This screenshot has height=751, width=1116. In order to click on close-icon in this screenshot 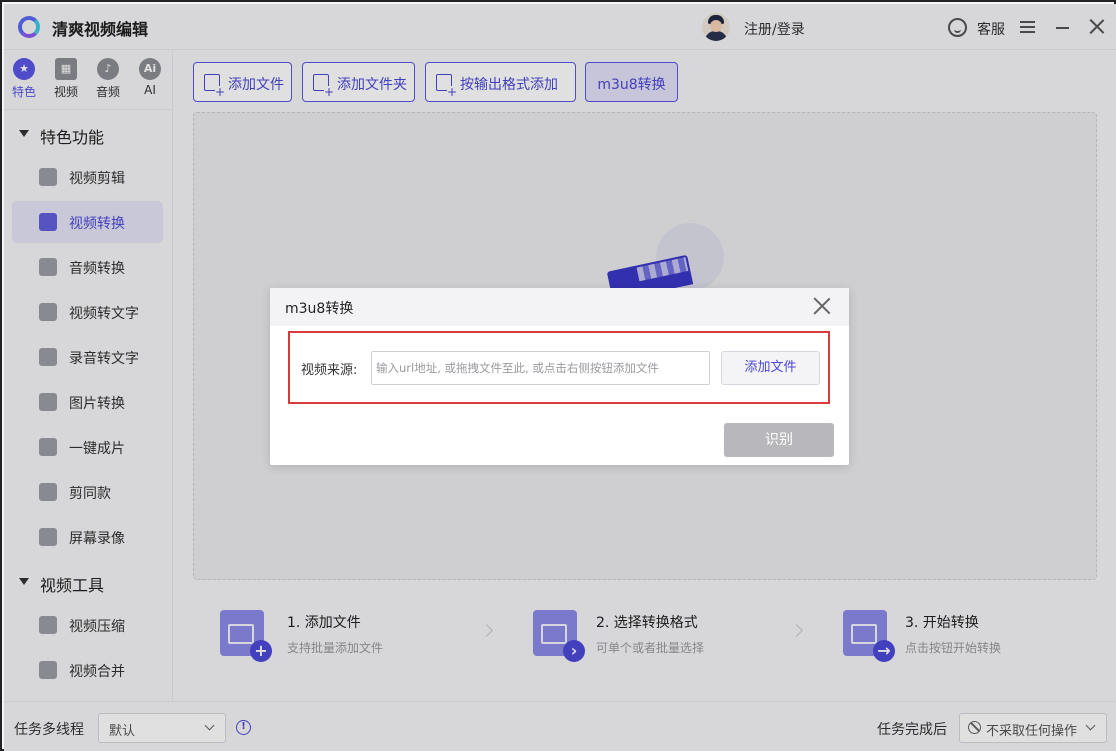, I will do `click(822, 306)`.